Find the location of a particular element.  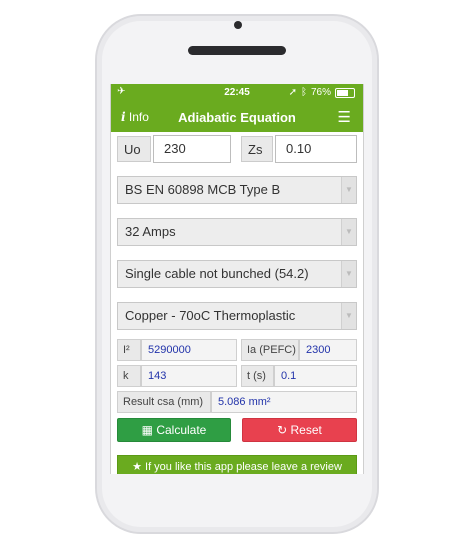

t-label: t (s) is located at coordinates (257, 376).